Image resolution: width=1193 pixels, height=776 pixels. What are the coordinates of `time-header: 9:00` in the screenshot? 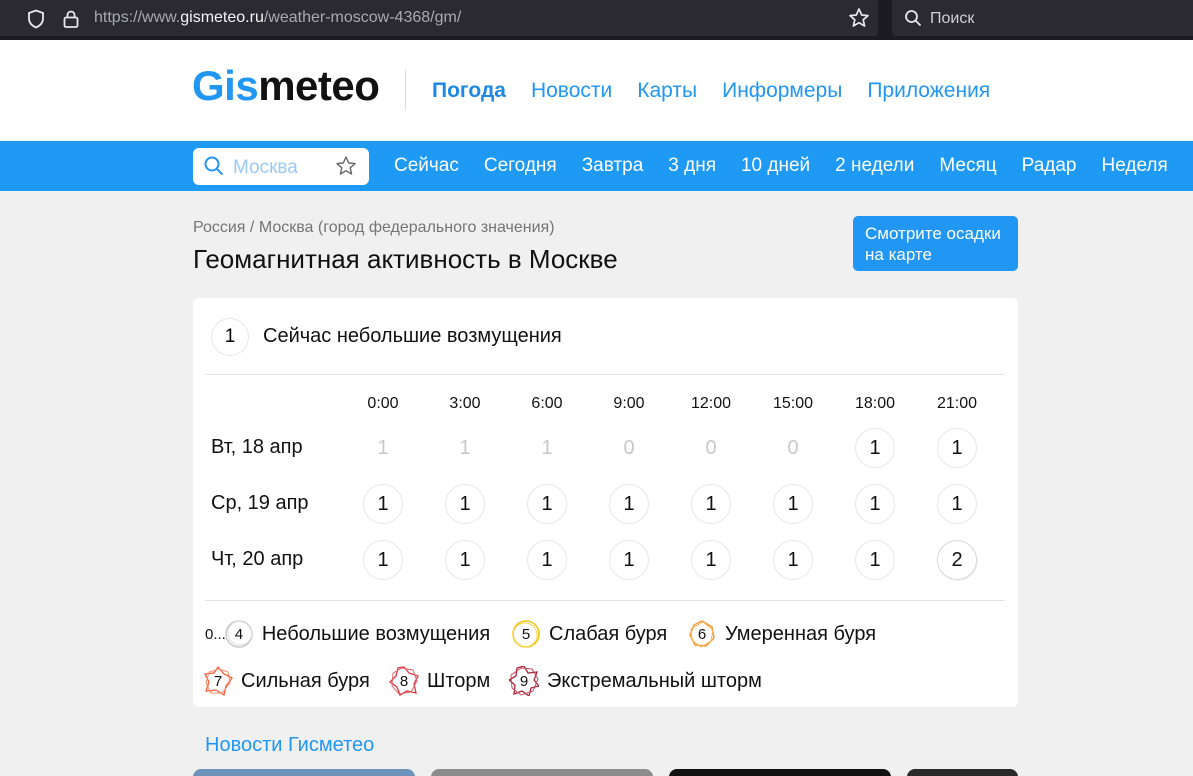 It's located at (629, 403).